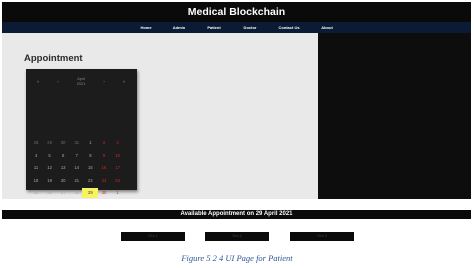 The image size is (474, 268). Describe the element at coordinates (327, 27) in the screenshot. I see `nav-item-about: About` at that location.